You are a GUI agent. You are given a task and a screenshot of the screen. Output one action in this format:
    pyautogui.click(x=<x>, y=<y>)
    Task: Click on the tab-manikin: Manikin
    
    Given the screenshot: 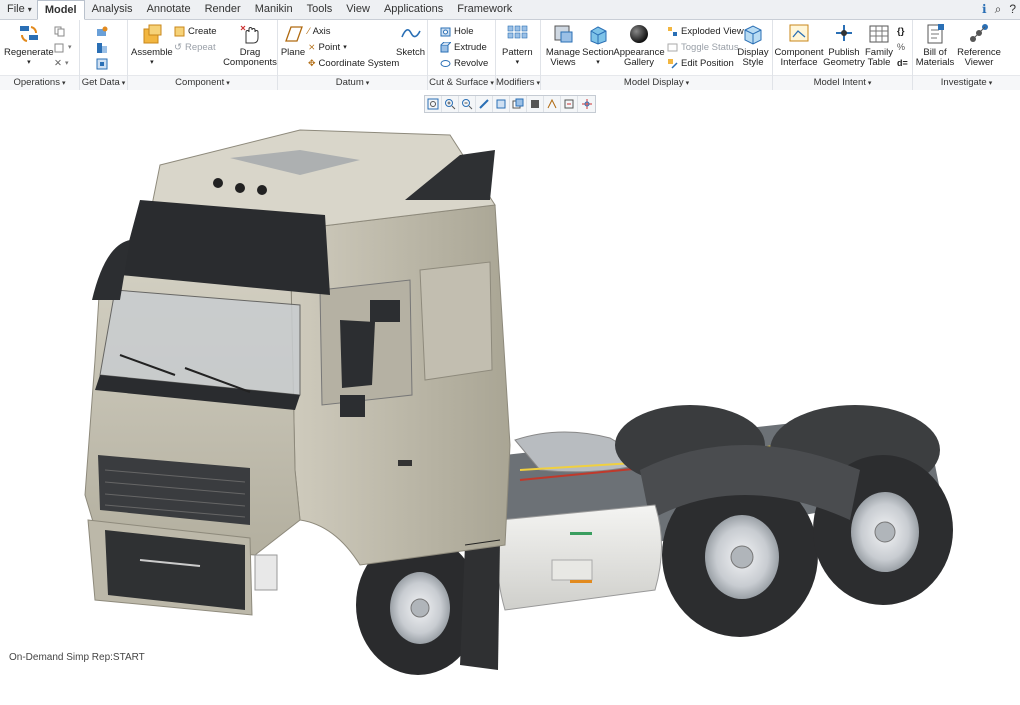 What is the action you would take?
    pyautogui.click(x=274, y=10)
    